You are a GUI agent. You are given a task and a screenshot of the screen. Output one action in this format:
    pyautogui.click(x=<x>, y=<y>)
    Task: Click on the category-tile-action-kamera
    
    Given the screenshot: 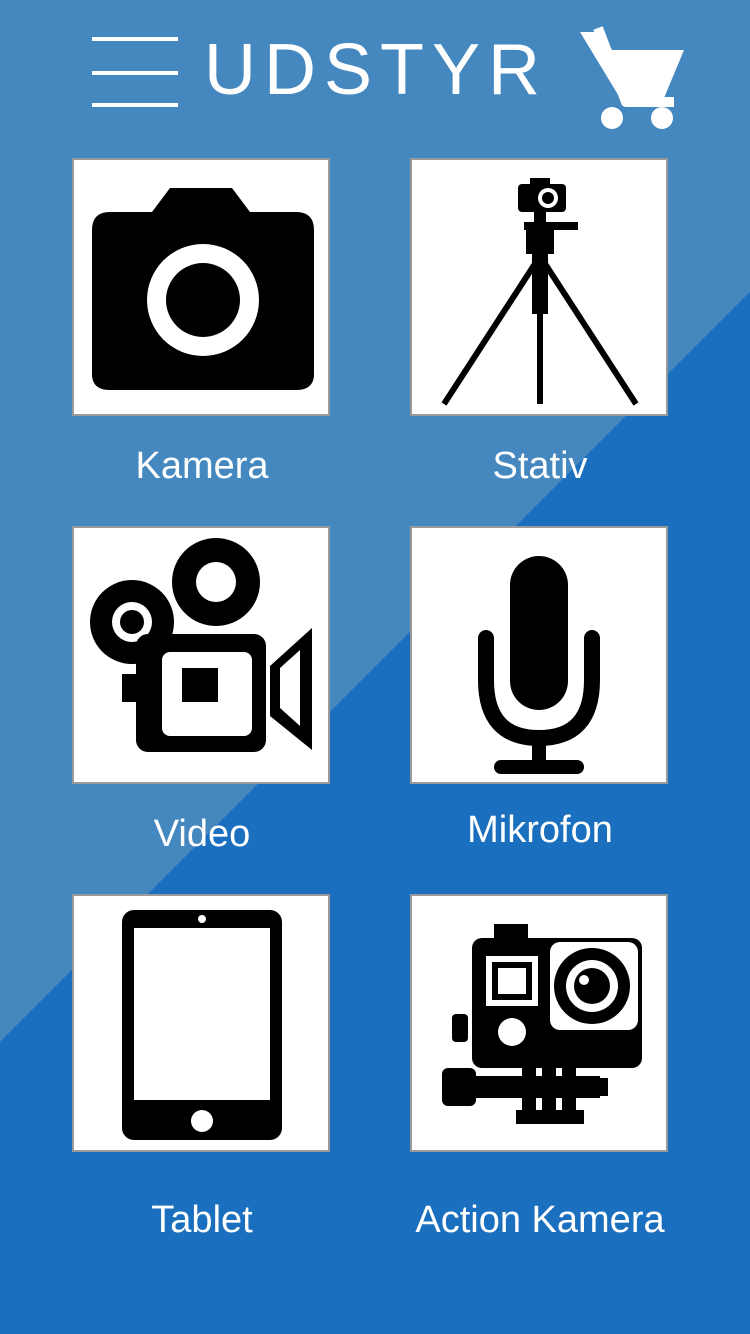 What is the action you would take?
    pyautogui.click(x=539, y=1023)
    